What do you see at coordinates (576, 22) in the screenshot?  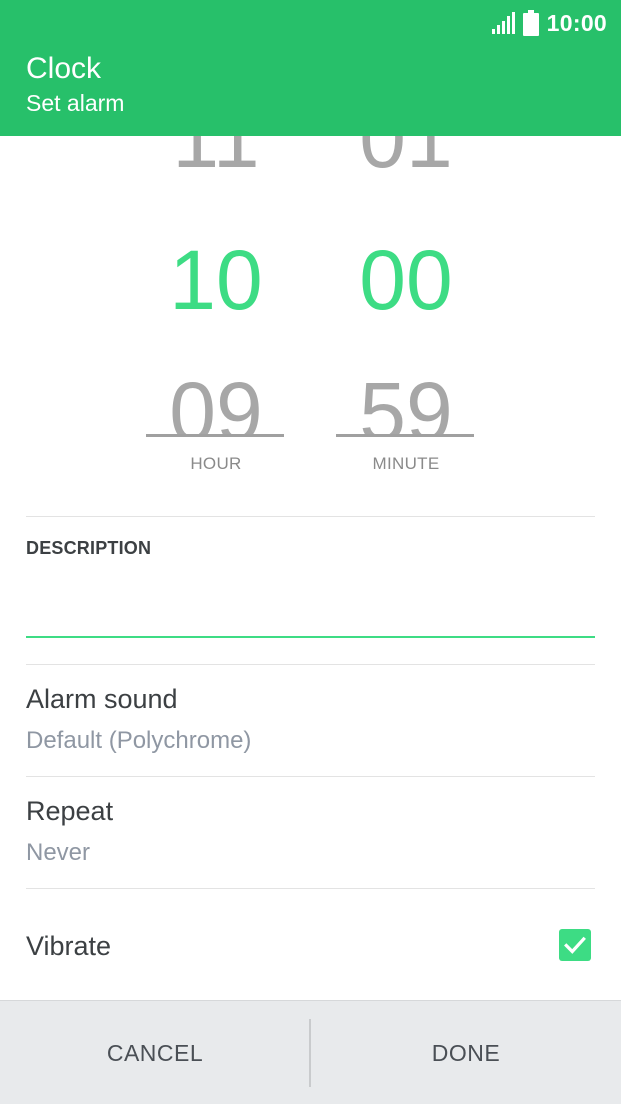 I see `status-time: 10:00` at bounding box center [576, 22].